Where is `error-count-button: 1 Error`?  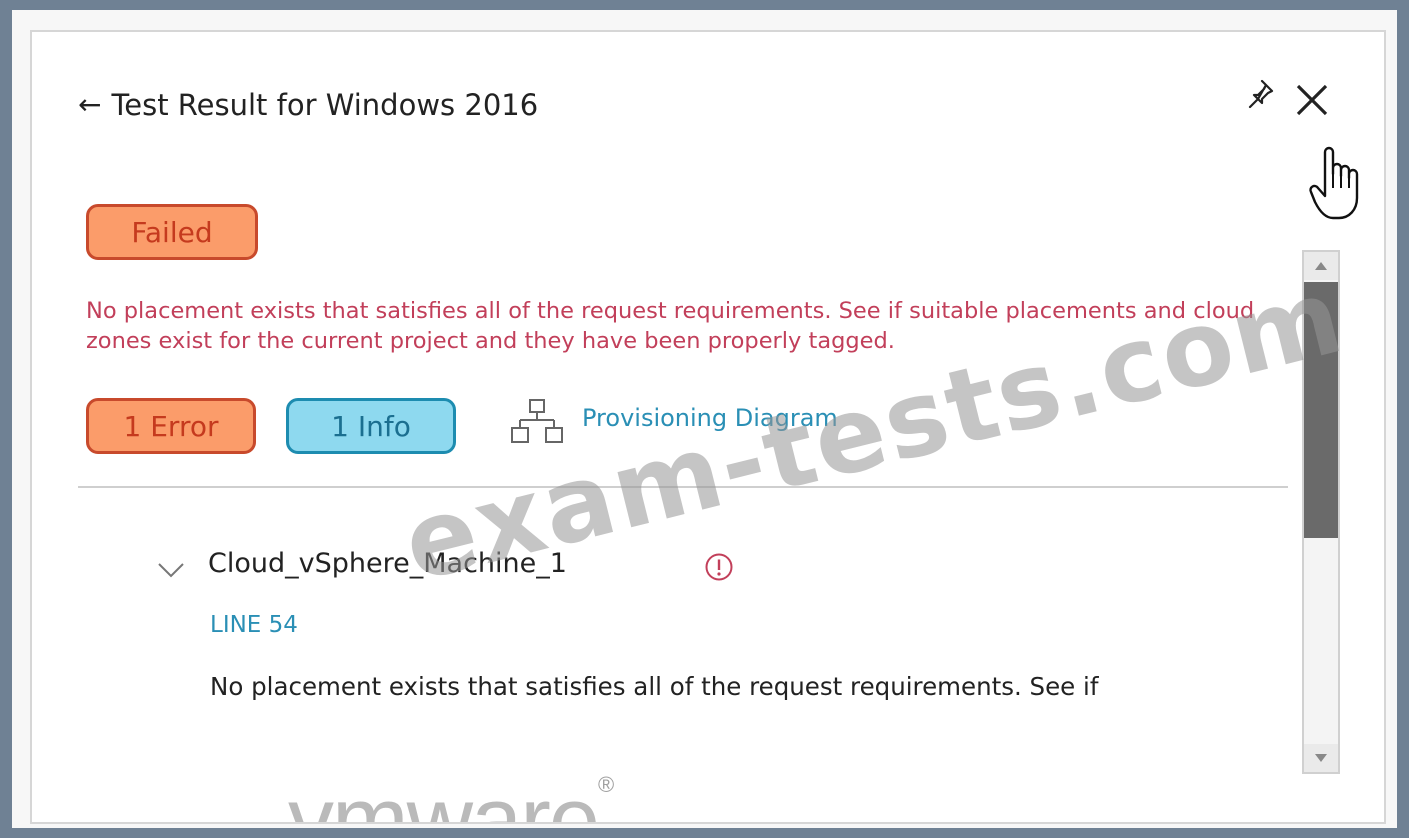
error-count-button: 1 Error is located at coordinates (171, 426).